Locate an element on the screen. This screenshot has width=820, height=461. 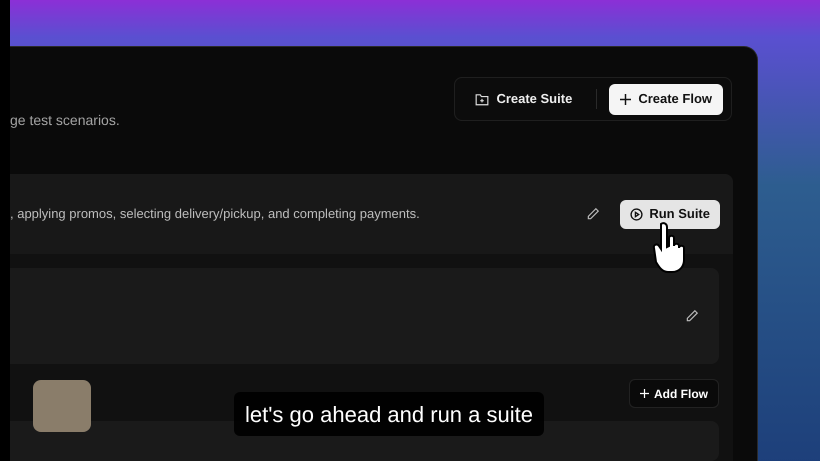
play-circle-icon is located at coordinates (637, 214).